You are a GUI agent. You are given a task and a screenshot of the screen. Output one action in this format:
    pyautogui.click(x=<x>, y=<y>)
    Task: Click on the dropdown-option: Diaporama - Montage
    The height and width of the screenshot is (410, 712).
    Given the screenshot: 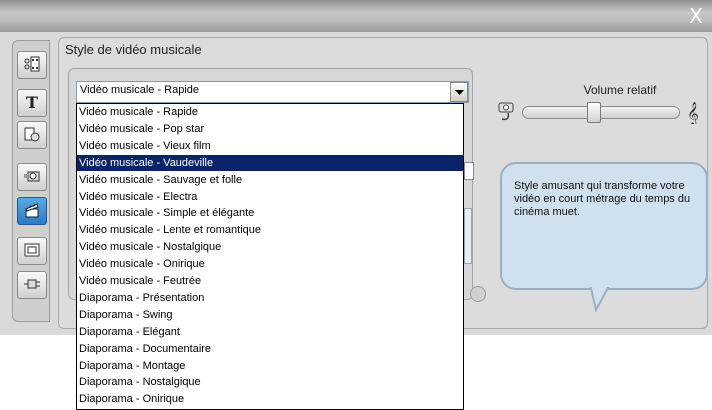 What is the action you would take?
    pyautogui.click(x=270, y=366)
    